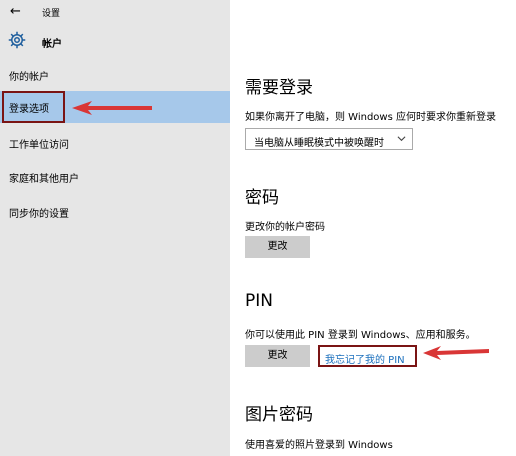 The height and width of the screenshot is (456, 516). I want to click on require-signin-dropdown: 当电脑从睡眠模式中被唤醒时, so click(329, 139).